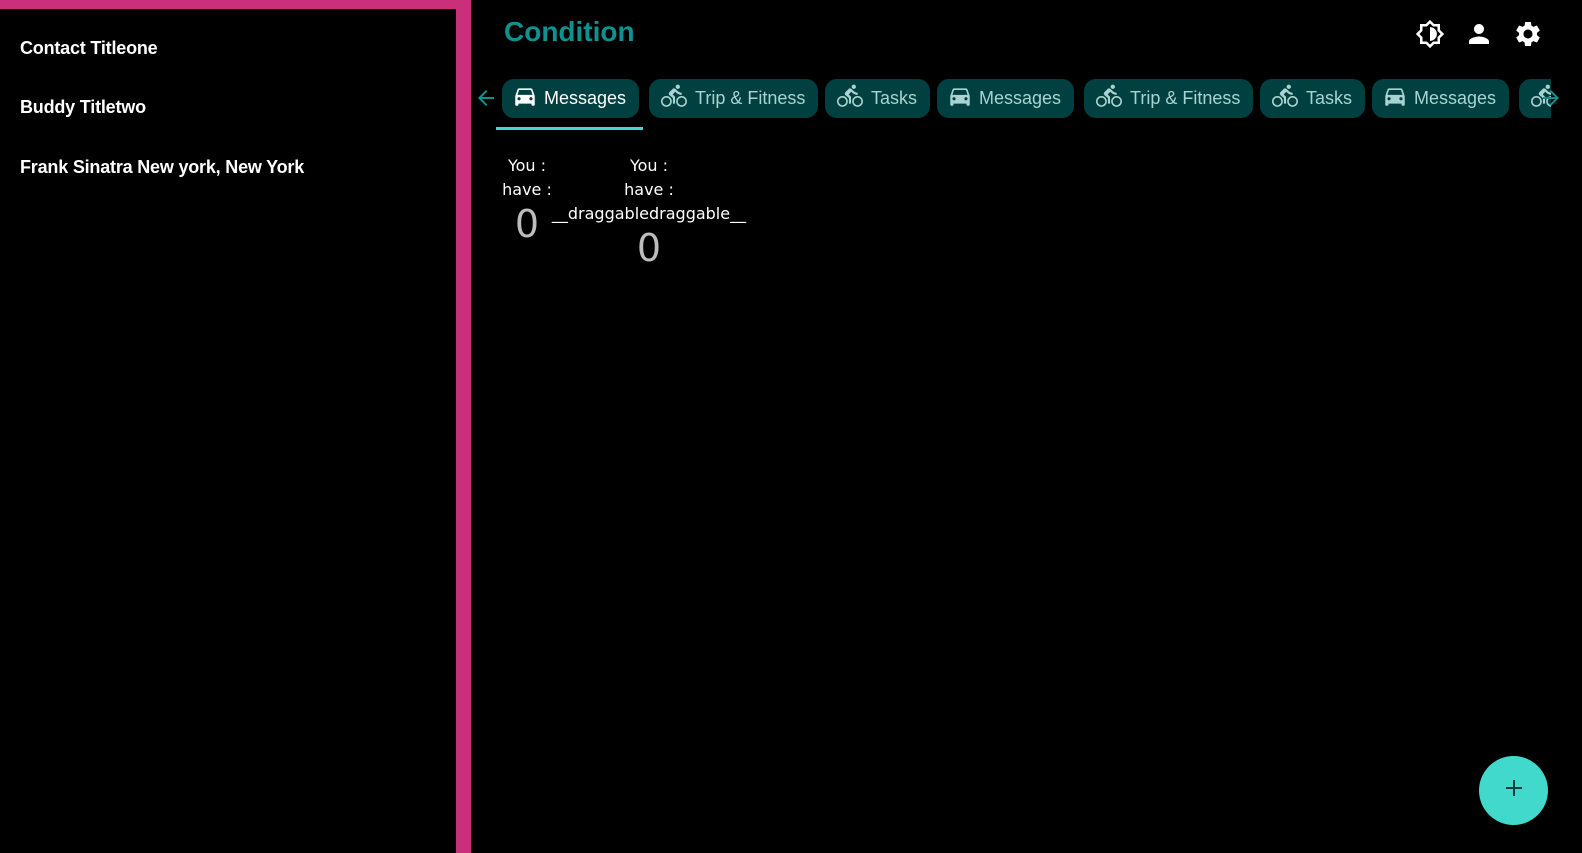 This screenshot has width=1582, height=853. Describe the element at coordinates (1551, 98) in the screenshot. I see `scroll-right-arrow-icon` at that location.